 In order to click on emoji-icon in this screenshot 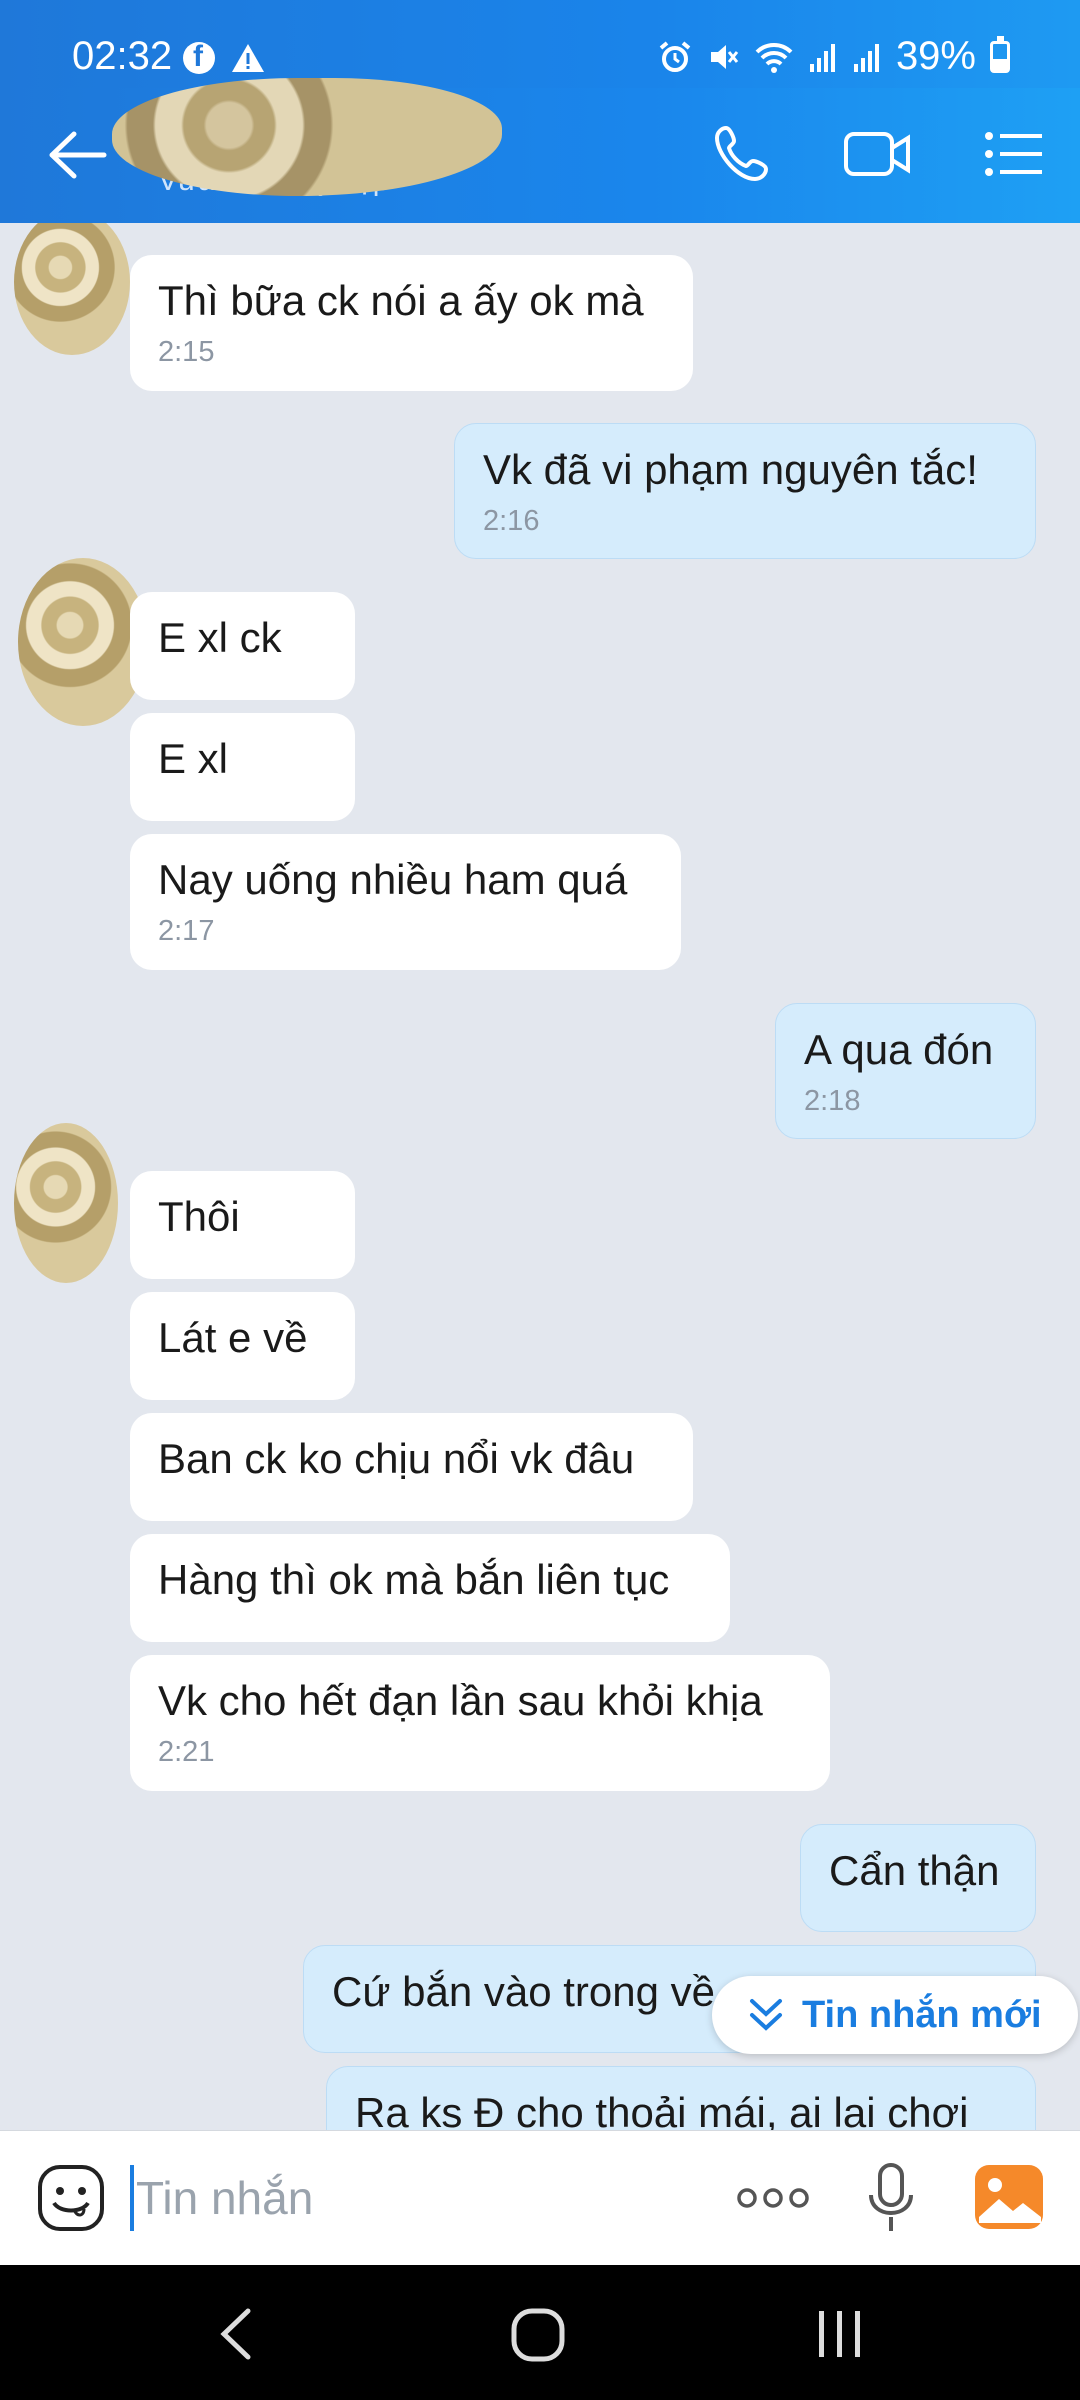, I will do `click(71, 2198)`.